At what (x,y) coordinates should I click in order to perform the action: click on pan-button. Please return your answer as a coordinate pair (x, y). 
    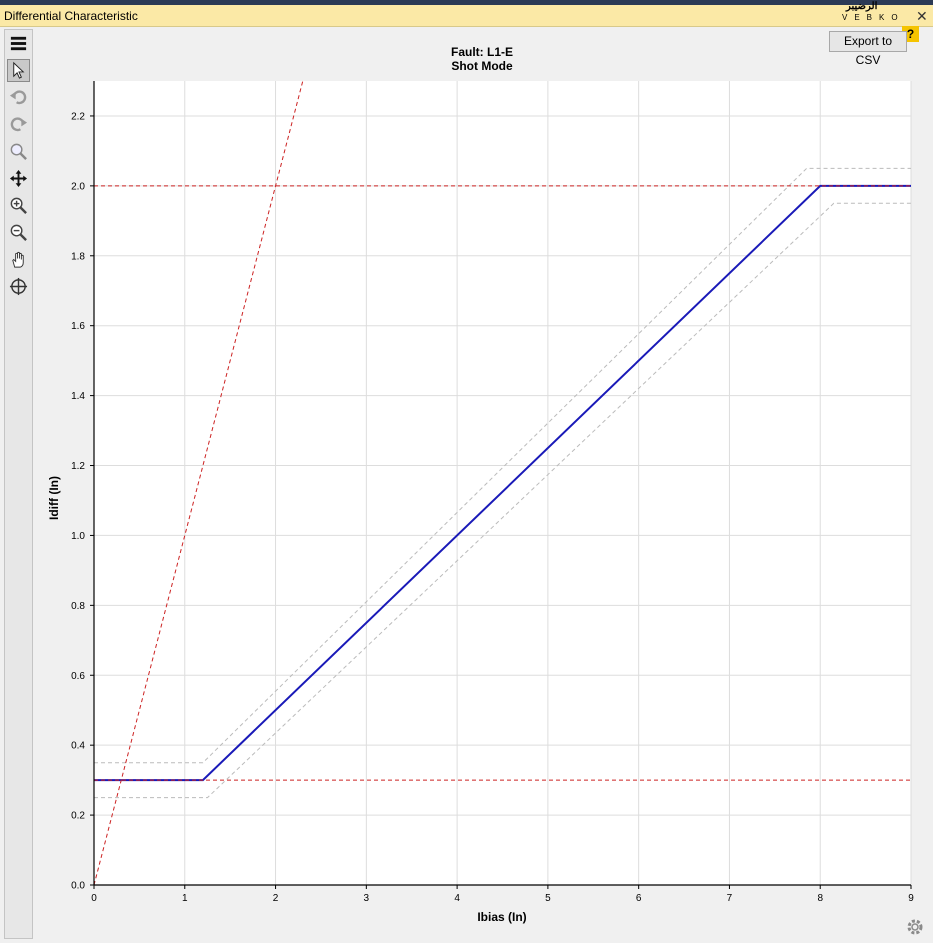
    Looking at the image, I should click on (18, 259).